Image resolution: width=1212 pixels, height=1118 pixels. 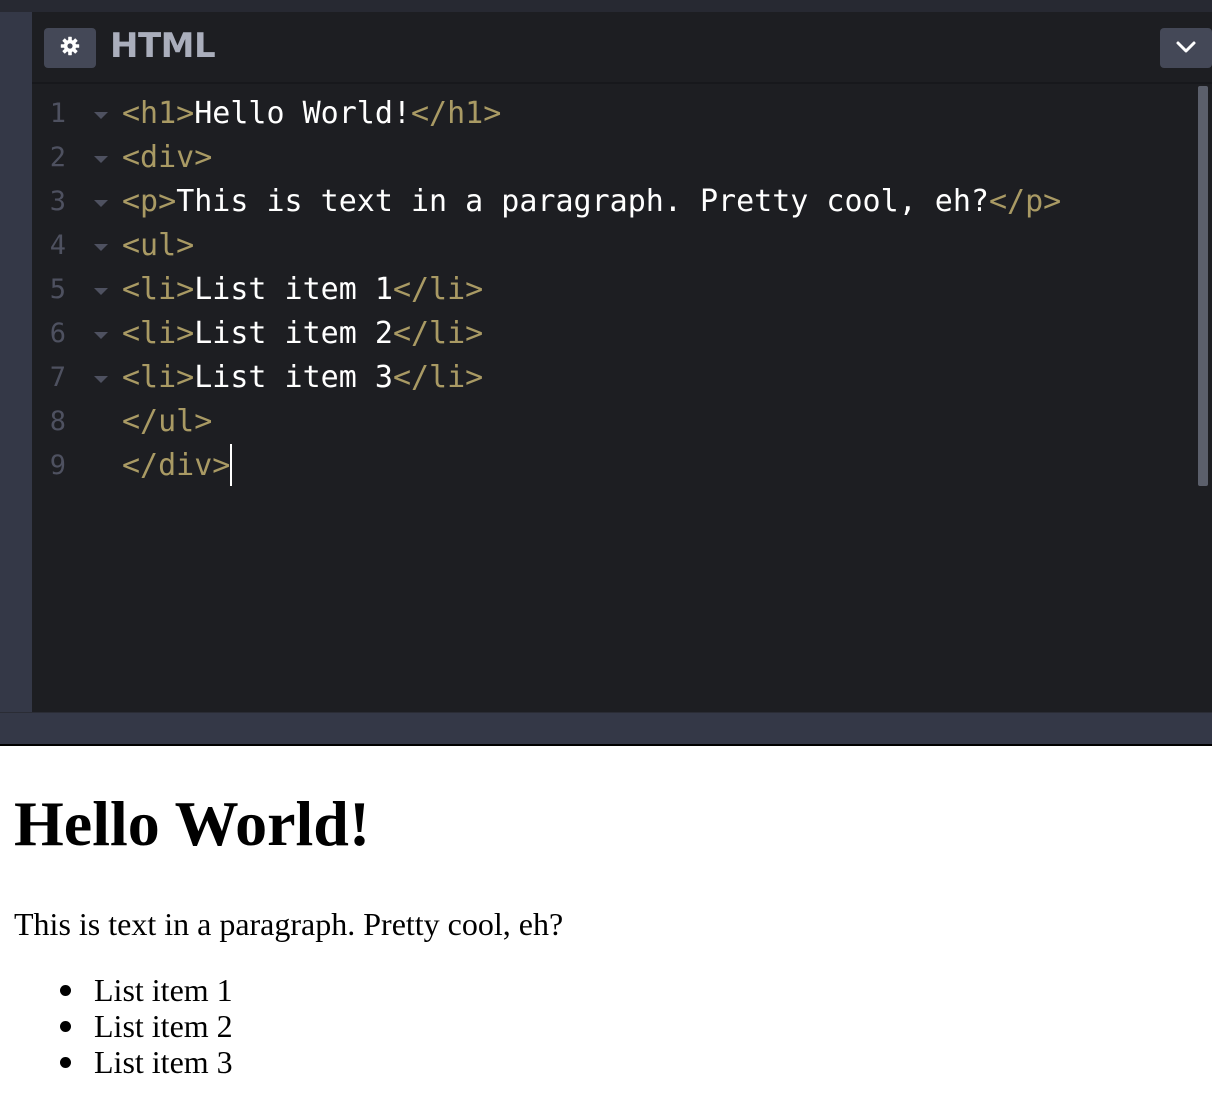 What do you see at coordinates (73, 158) in the screenshot?
I see `line-number: 2` at bounding box center [73, 158].